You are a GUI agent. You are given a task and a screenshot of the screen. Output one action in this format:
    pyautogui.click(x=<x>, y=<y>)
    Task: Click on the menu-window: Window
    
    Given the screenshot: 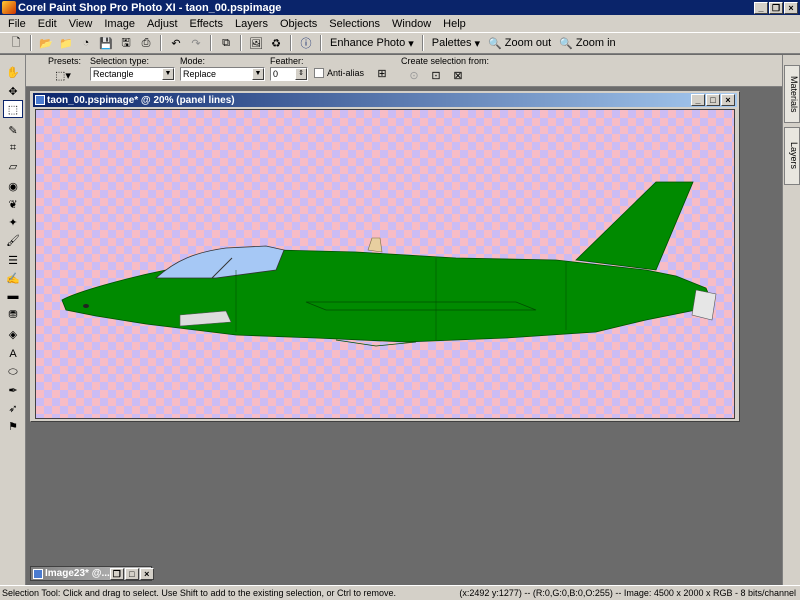 What is the action you would take?
    pyautogui.click(x=411, y=24)
    